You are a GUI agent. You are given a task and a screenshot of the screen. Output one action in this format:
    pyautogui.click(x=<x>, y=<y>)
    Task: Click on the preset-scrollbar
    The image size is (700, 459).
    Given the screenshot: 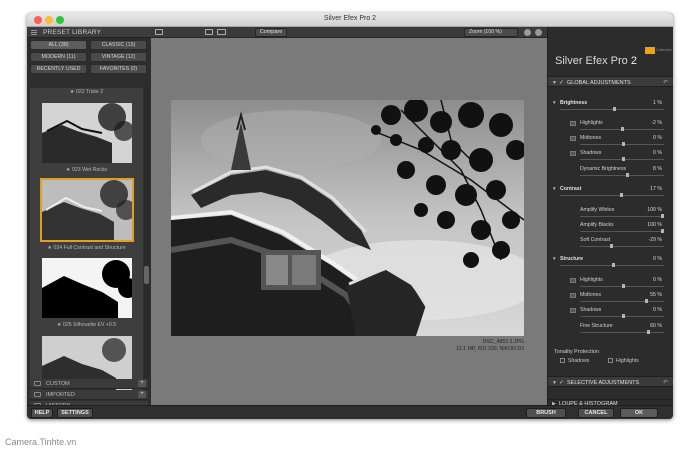 What is the action you would take?
    pyautogui.click(x=146, y=239)
    